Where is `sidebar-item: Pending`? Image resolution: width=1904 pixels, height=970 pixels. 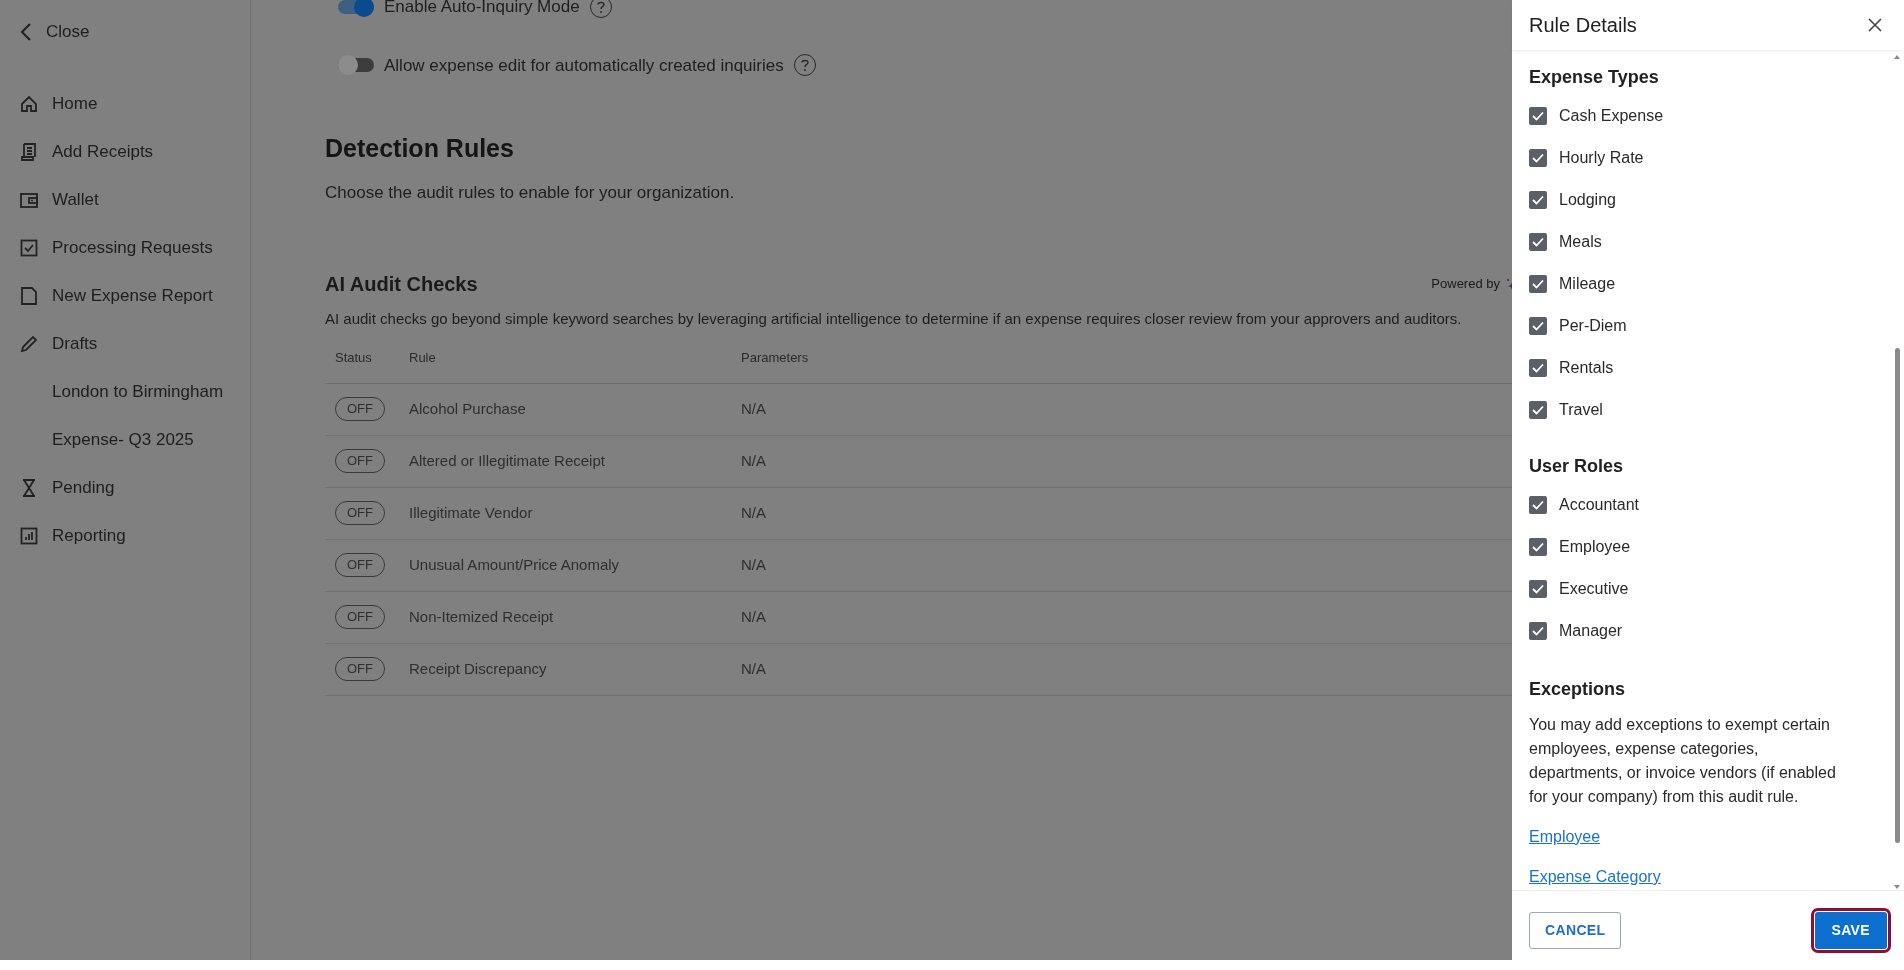
sidebar-item: Pending is located at coordinates (125, 488).